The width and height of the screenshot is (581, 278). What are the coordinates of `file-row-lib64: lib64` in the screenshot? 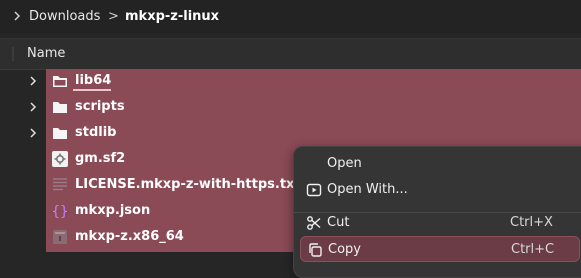 It's located at (290, 81).